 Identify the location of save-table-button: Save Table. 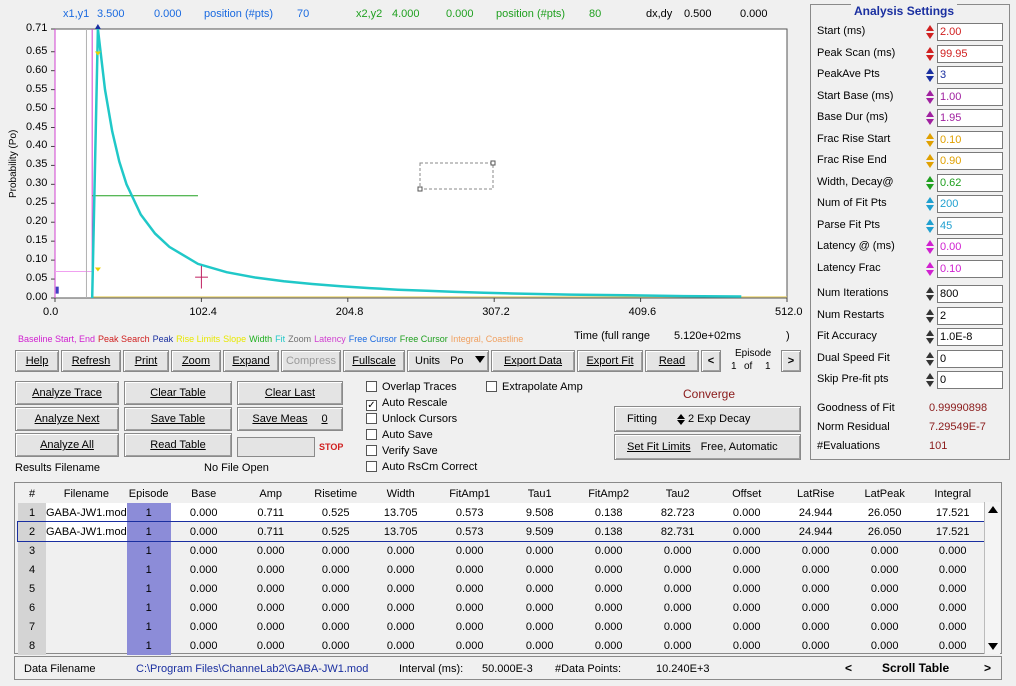
(178, 419).